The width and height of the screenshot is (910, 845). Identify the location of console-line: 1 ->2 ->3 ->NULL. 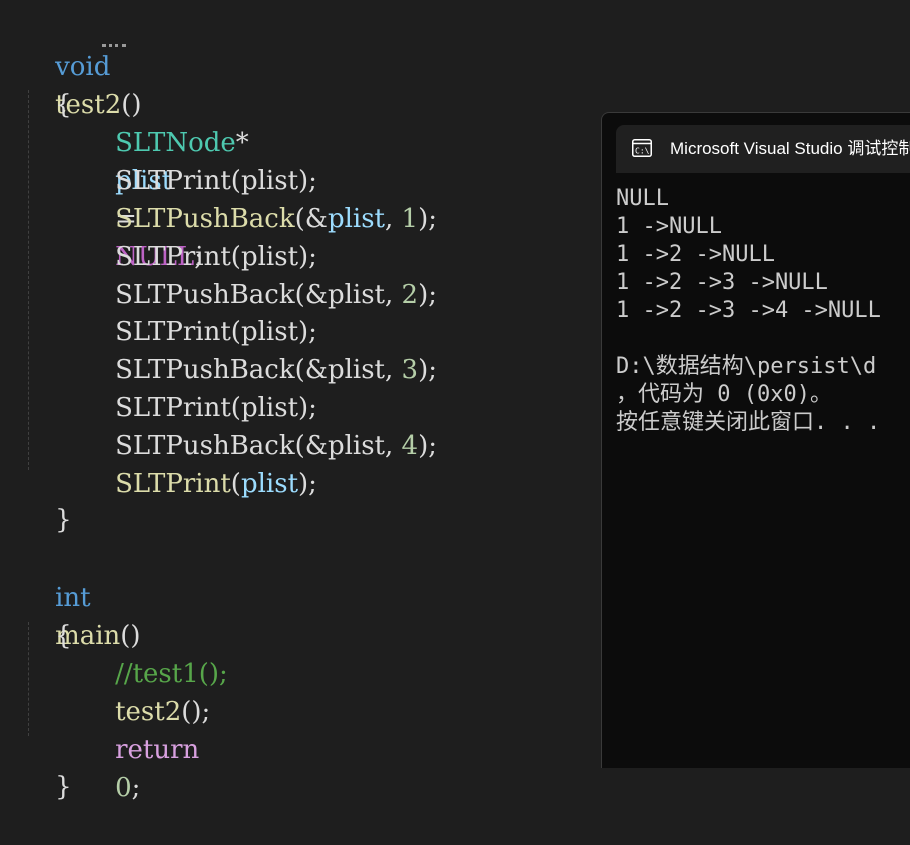
(722, 282).